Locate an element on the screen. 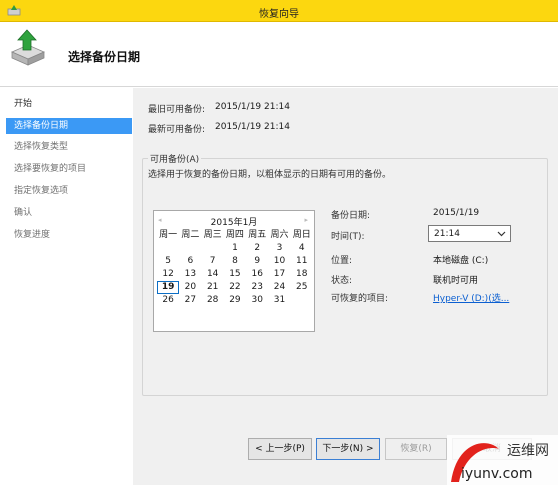 The width and height of the screenshot is (558, 485). time-dropdown: 21:14 is located at coordinates (469, 233).